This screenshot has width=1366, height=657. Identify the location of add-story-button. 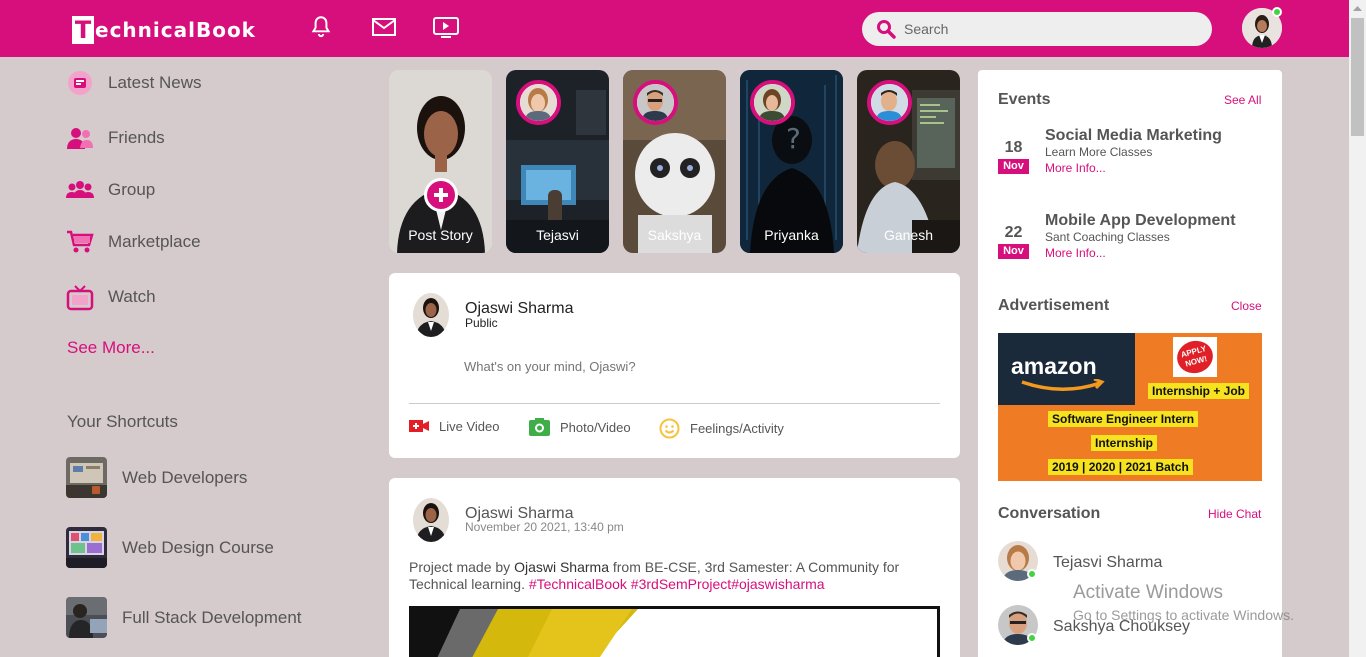
(441, 195).